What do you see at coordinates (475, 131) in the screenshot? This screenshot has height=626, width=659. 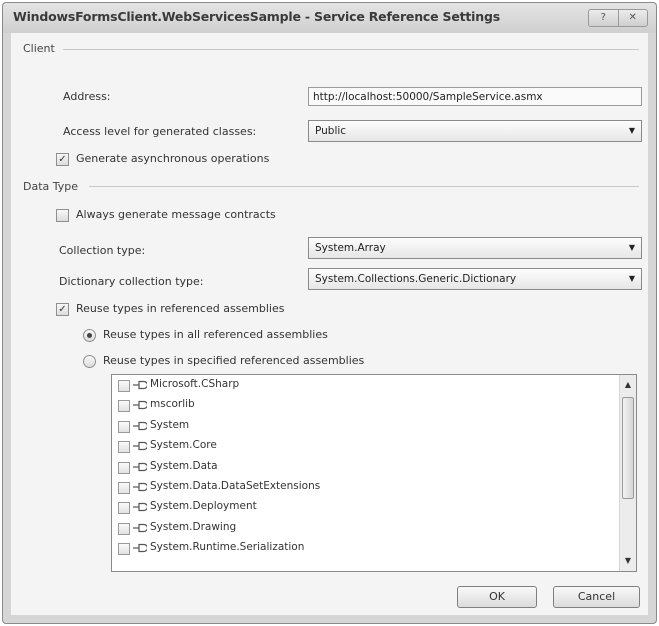 I see `access-level-select: Public ▼` at bounding box center [475, 131].